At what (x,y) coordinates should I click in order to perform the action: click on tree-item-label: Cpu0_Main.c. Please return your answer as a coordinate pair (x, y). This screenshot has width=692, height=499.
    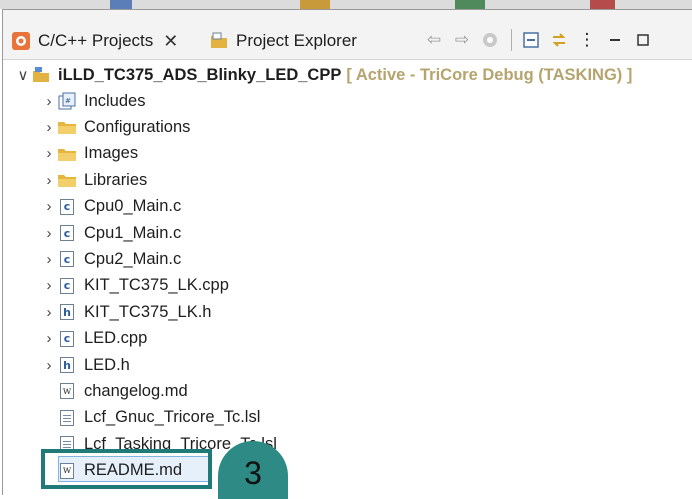
    Looking at the image, I should click on (133, 206).